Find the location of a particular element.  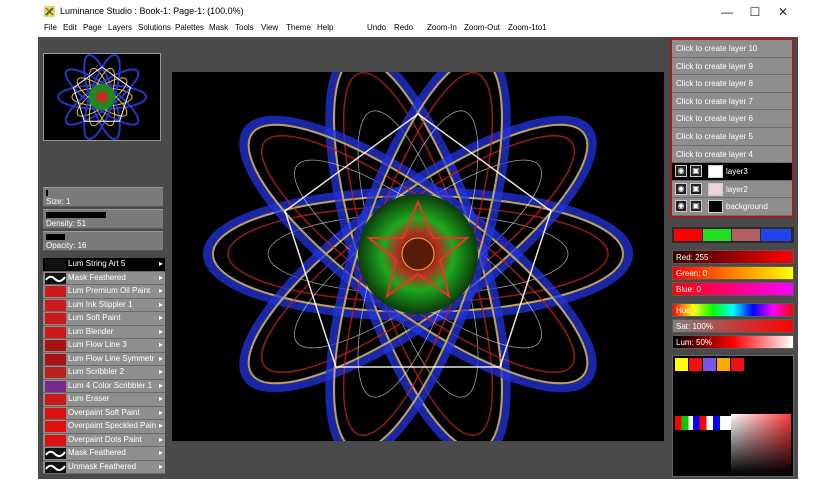

layer-thumbnail is located at coordinates (715, 207).